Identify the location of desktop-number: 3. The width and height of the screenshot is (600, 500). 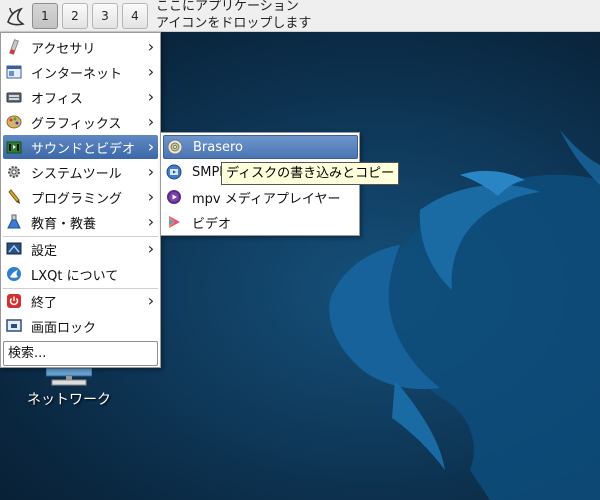
(105, 16).